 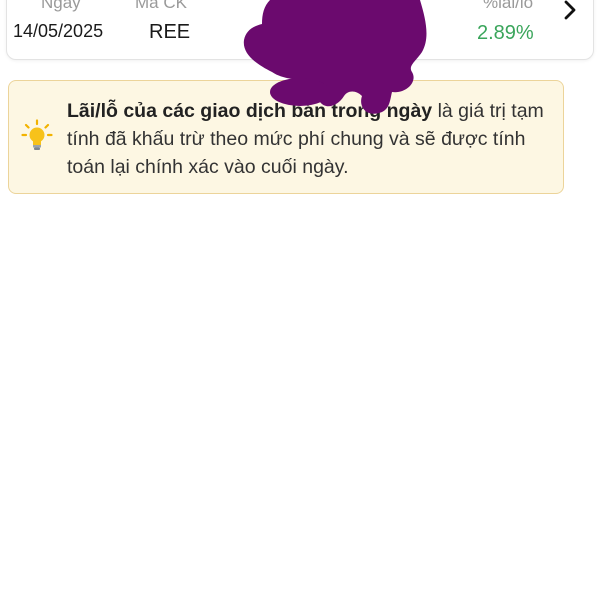 What do you see at coordinates (61, 6) in the screenshot?
I see `date-column-header: Ngày` at bounding box center [61, 6].